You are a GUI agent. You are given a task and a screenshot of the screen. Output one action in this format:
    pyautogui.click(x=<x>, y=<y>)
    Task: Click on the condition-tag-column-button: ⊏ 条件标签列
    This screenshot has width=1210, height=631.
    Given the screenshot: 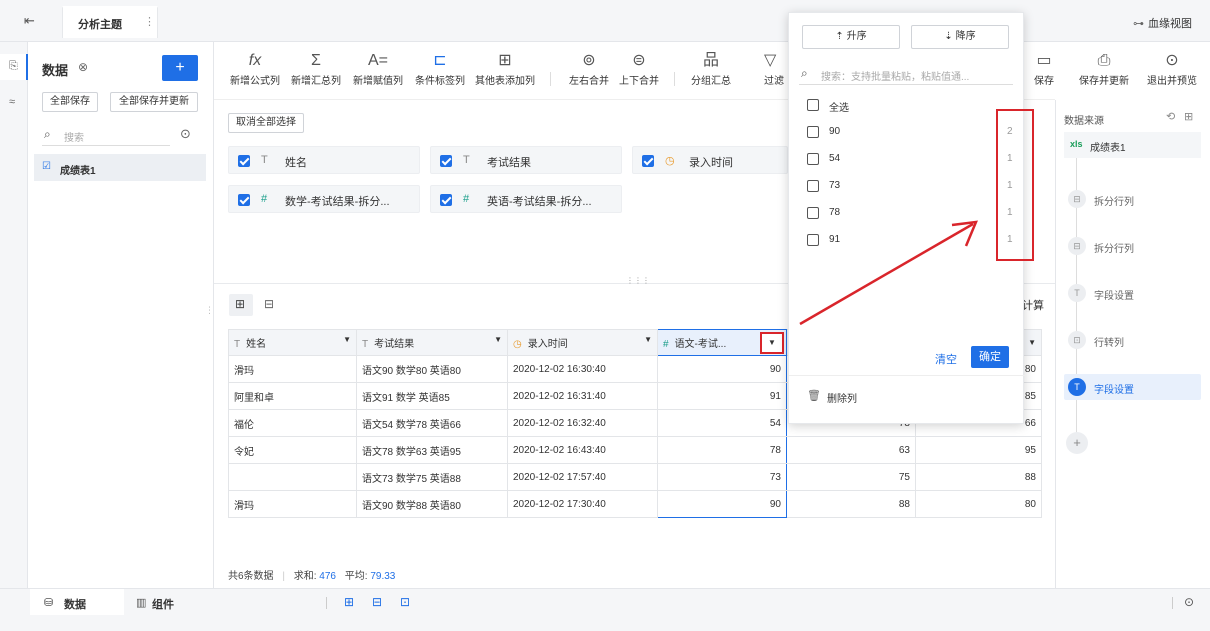 What is the action you would take?
    pyautogui.click(x=440, y=68)
    